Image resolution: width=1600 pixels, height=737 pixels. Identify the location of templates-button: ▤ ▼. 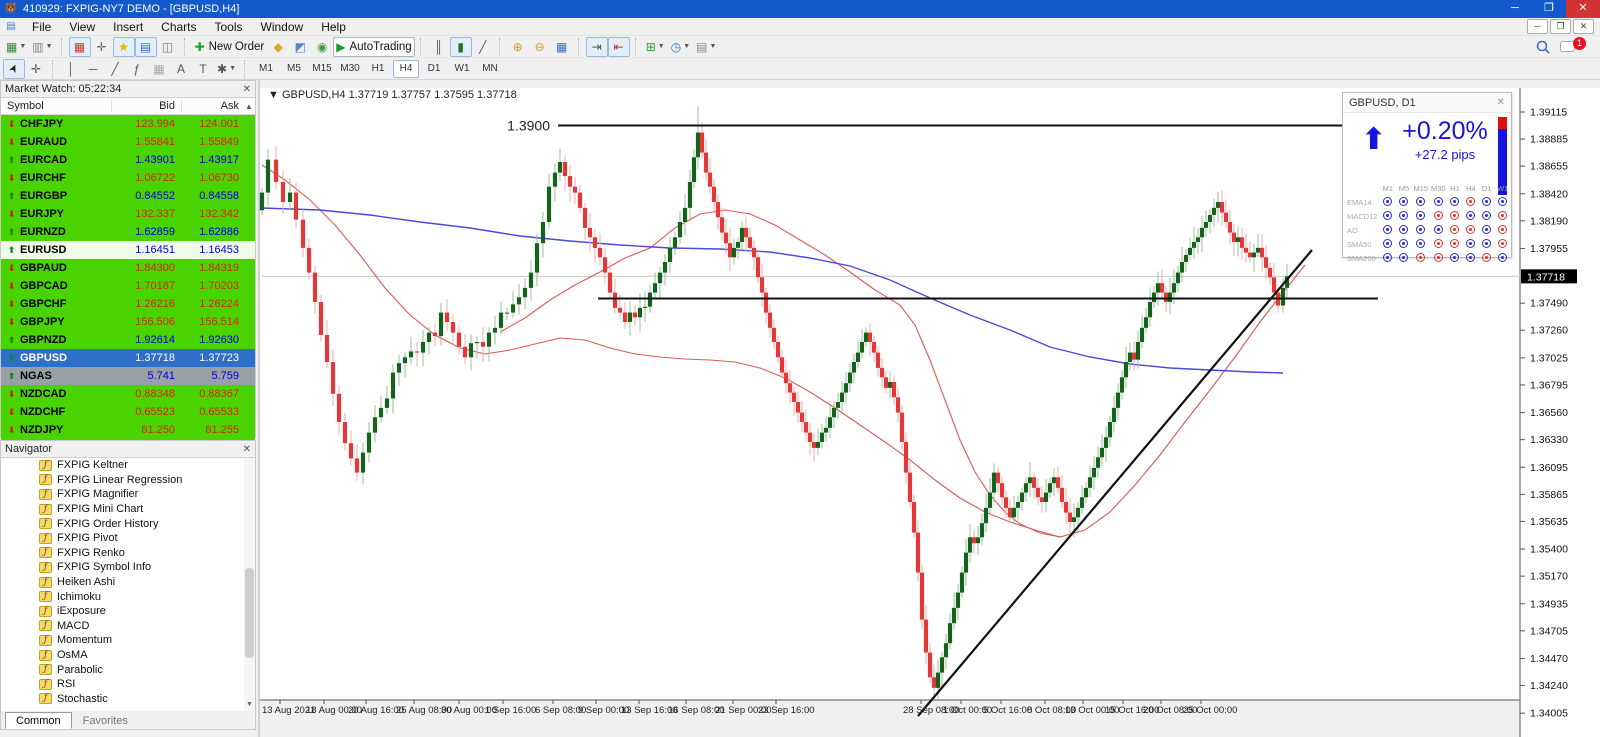
(706, 47).